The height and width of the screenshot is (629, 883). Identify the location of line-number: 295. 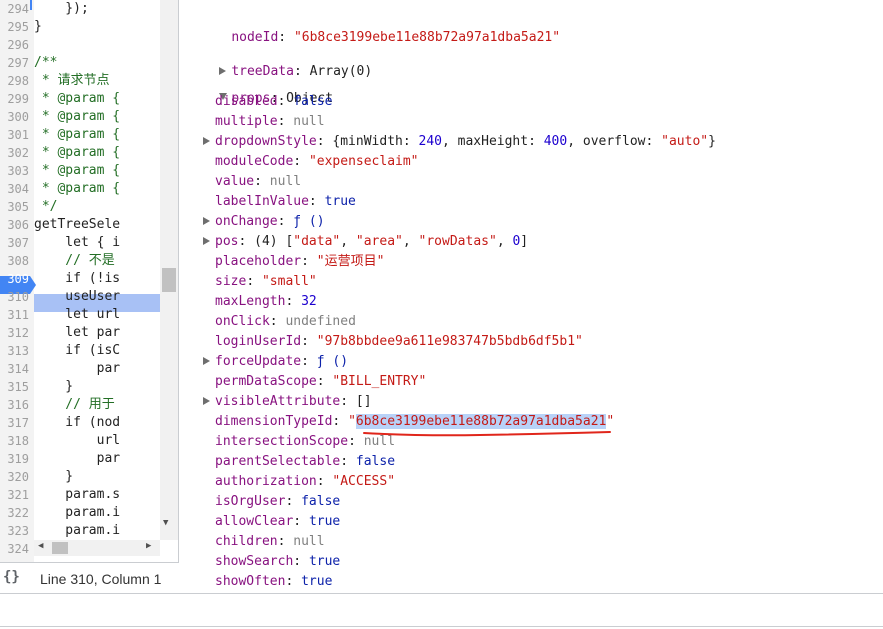
(14, 27).